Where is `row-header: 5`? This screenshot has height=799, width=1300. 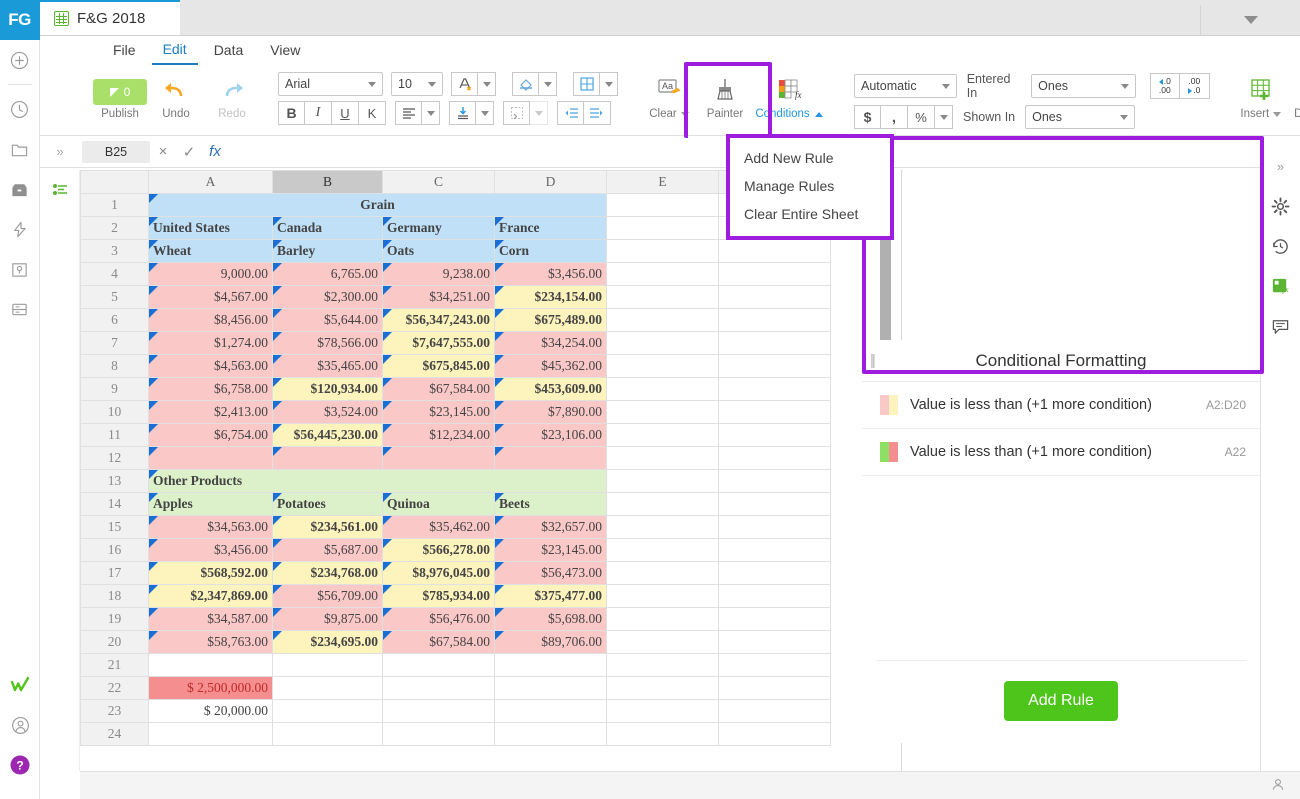
row-header: 5 is located at coordinates (114, 297).